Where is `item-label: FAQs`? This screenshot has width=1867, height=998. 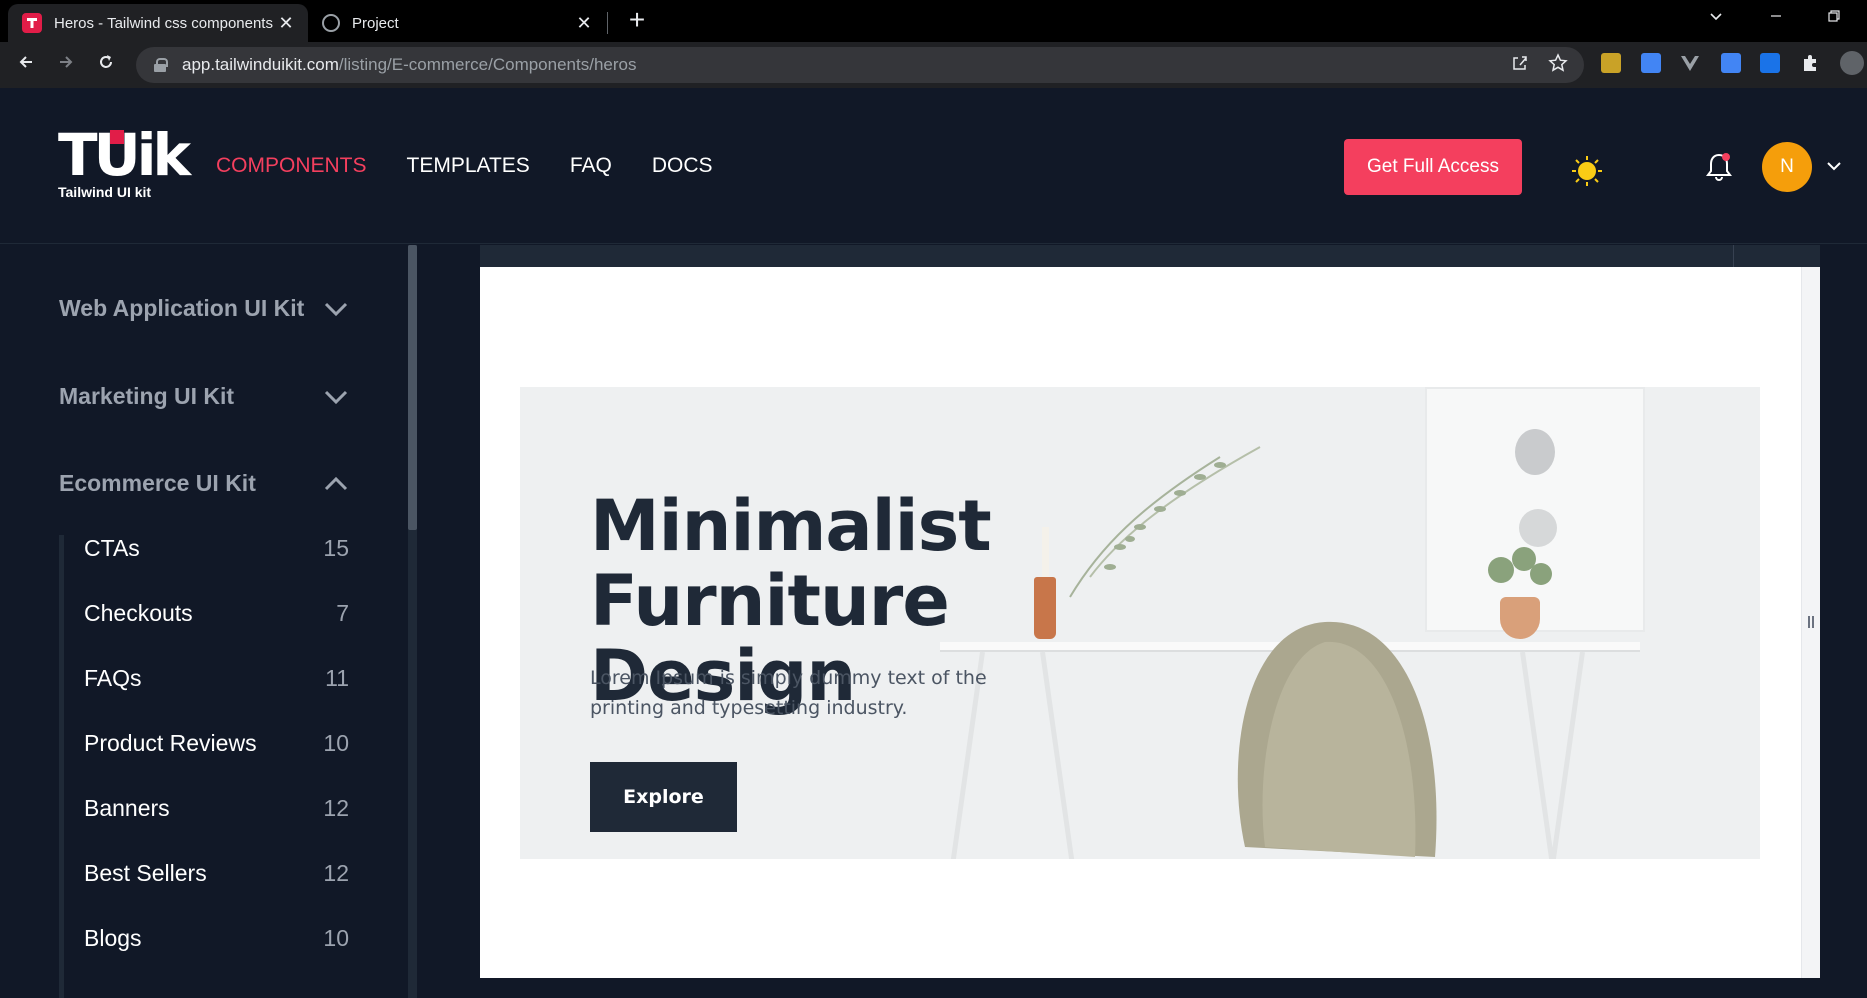 item-label: FAQs is located at coordinates (113, 678).